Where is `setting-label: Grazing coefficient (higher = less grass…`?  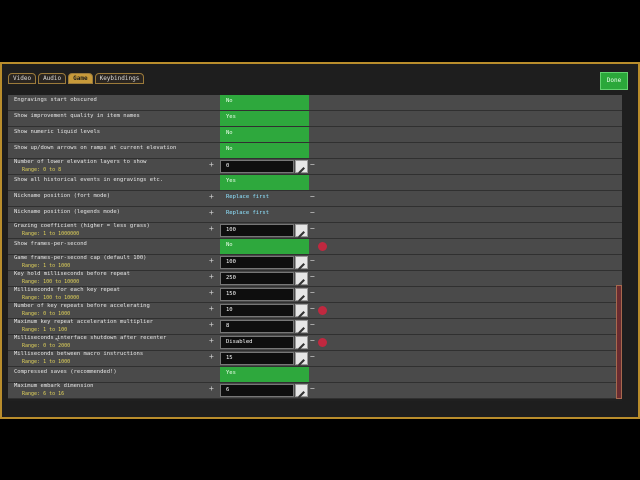
setting-label: Grazing coefficient (higher = less grass… is located at coordinates (82, 226).